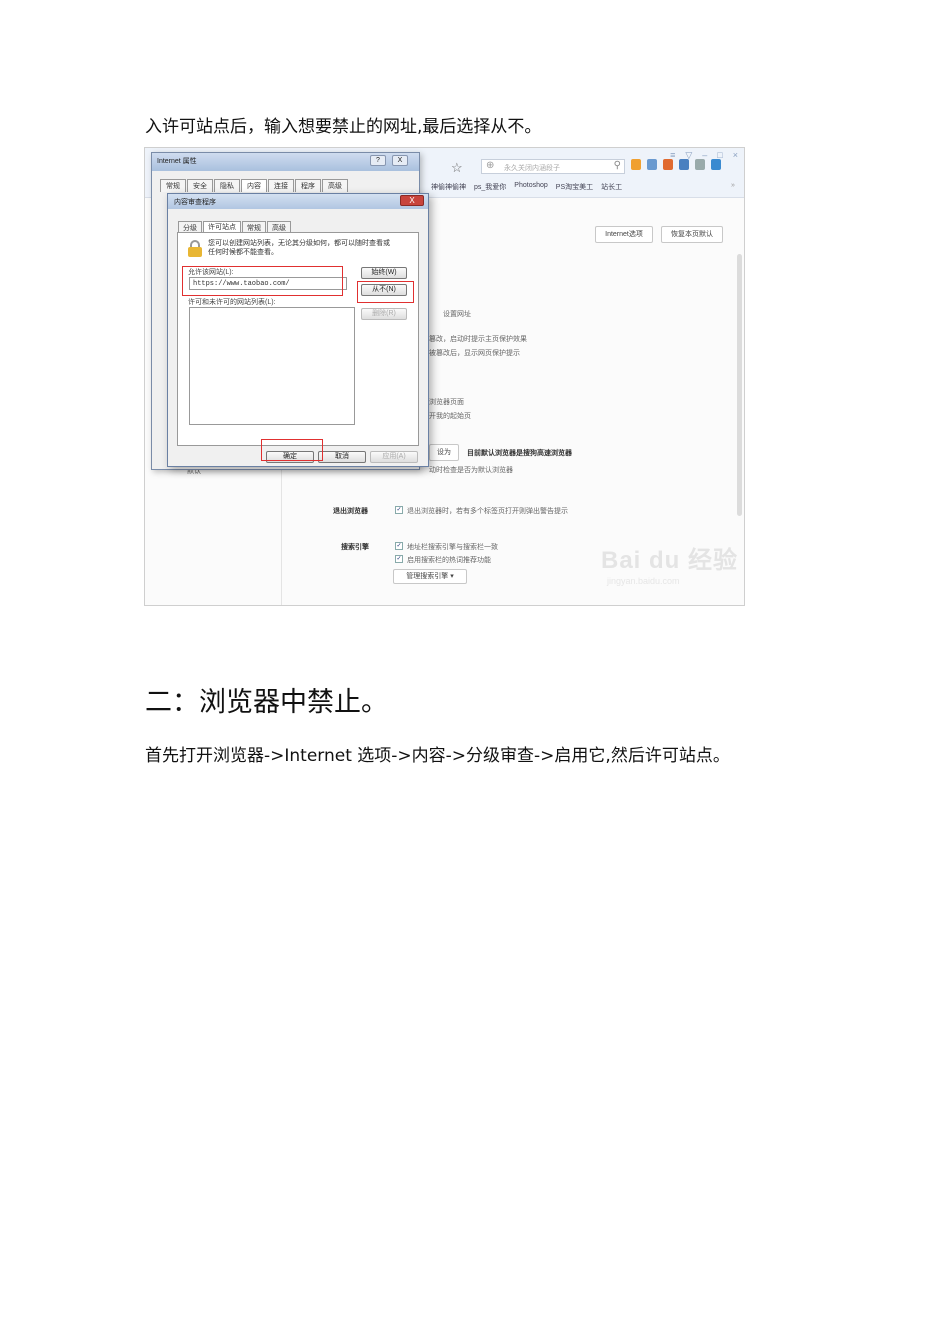 The height and width of the screenshot is (1344, 950). Describe the element at coordinates (355, 547) in the screenshot. I see `search-engine-label: 搜索引擎` at that location.